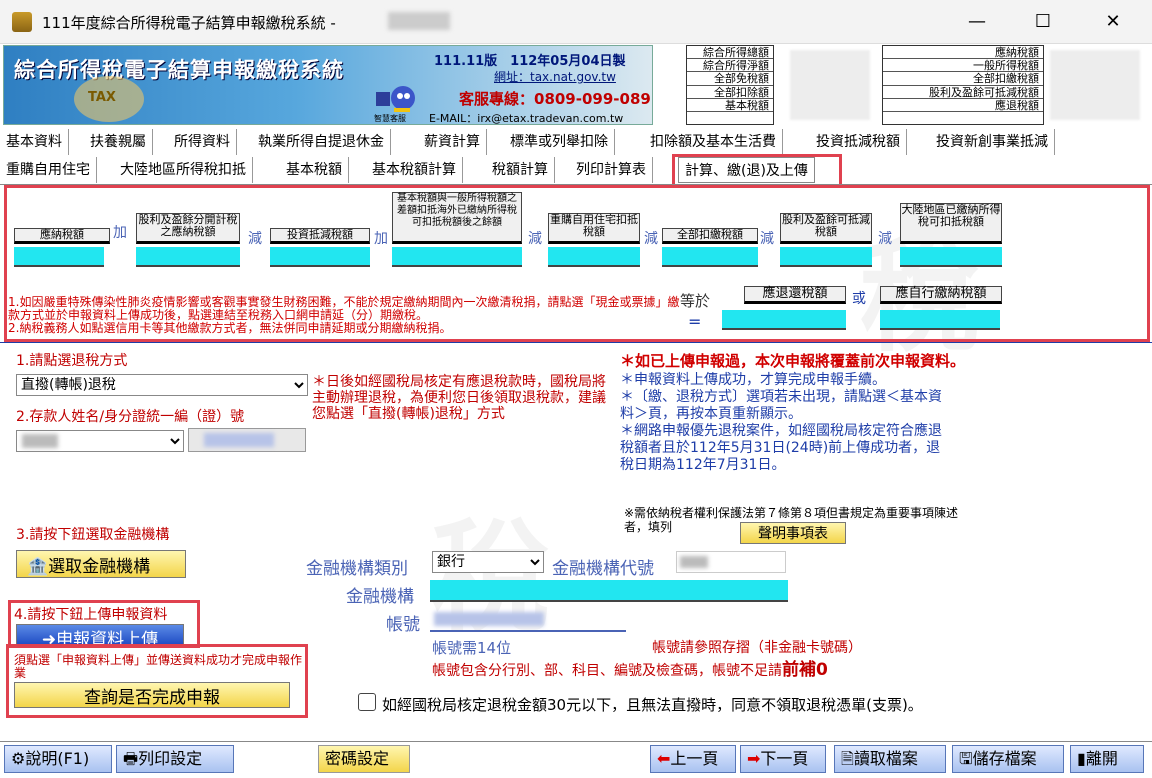  What do you see at coordinates (941, 295) in the screenshot?
I see `label-self-pay: 應自行繳納稅額` at bounding box center [941, 295].